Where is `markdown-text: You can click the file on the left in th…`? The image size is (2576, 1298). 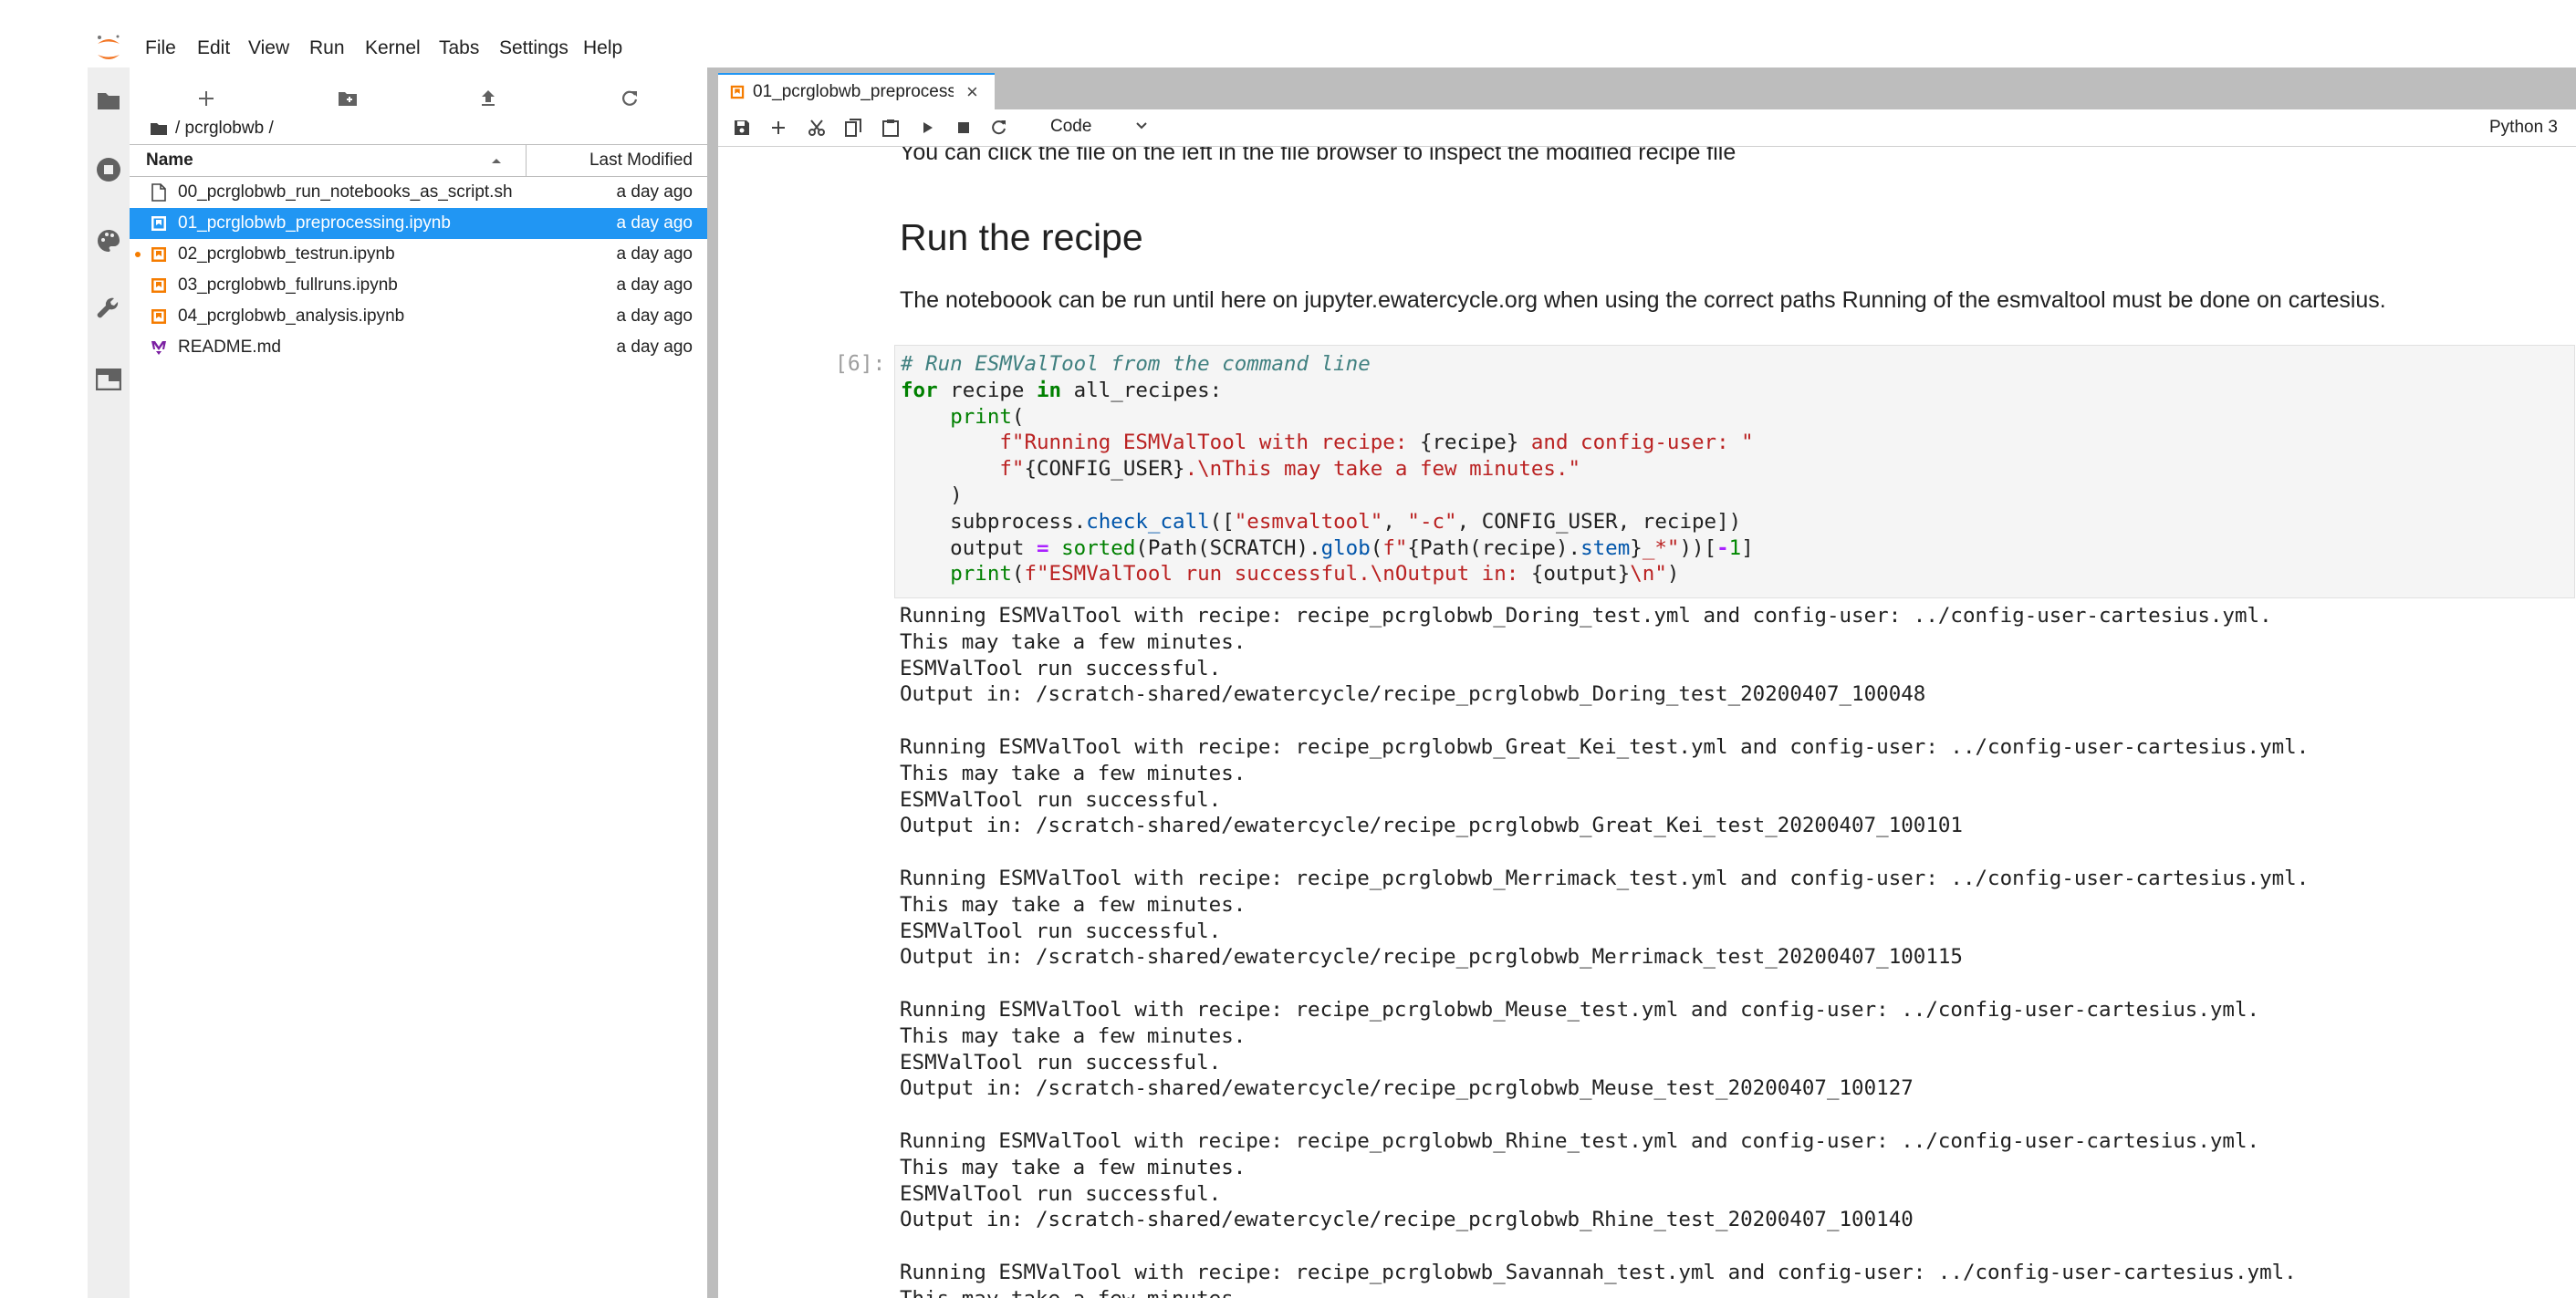 markdown-text: You can click the file on the left in th… is located at coordinates (1318, 156).